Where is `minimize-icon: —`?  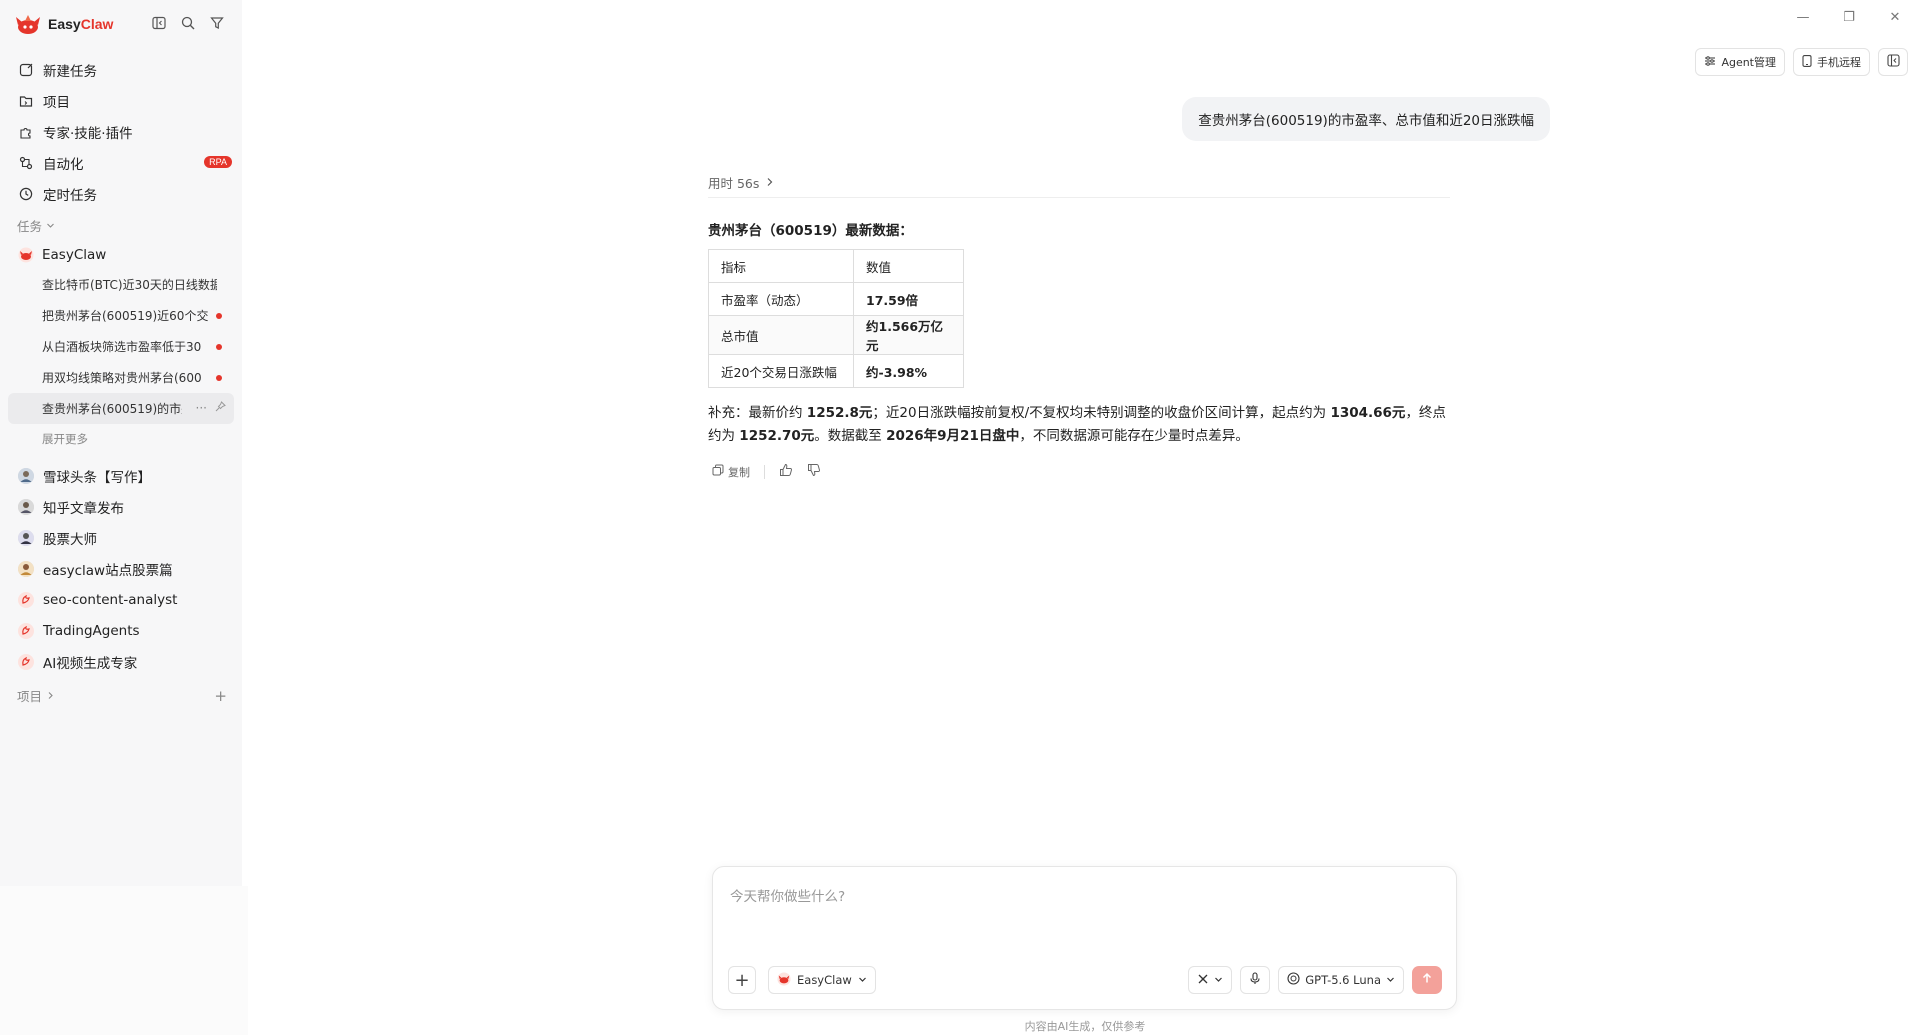 minimize-icon: — is located at coordinates (1803, 17).